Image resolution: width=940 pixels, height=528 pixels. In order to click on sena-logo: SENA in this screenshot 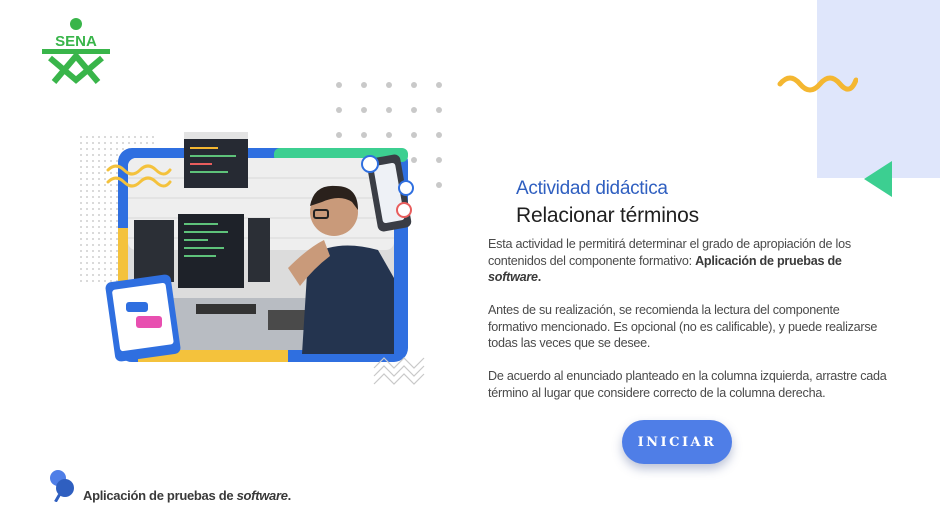, I will do `click(76, 51)`.